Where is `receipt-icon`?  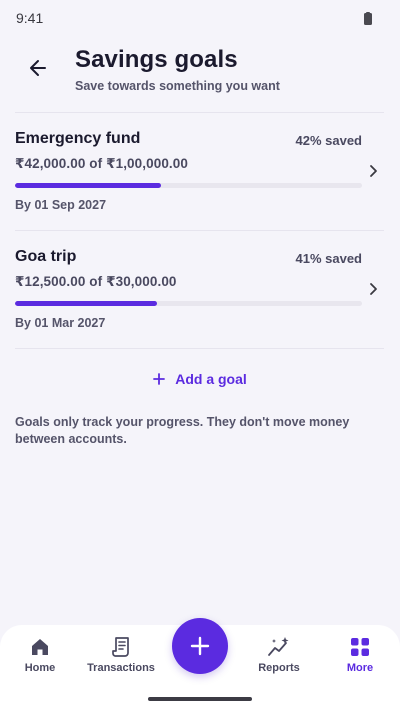
receipt-icon is located at coordinates (120, 647).